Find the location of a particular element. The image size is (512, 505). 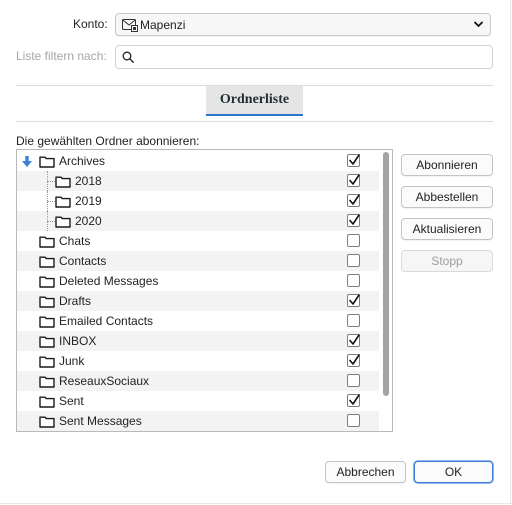

expand-arrow-icon is located at coordinates (27, 162).